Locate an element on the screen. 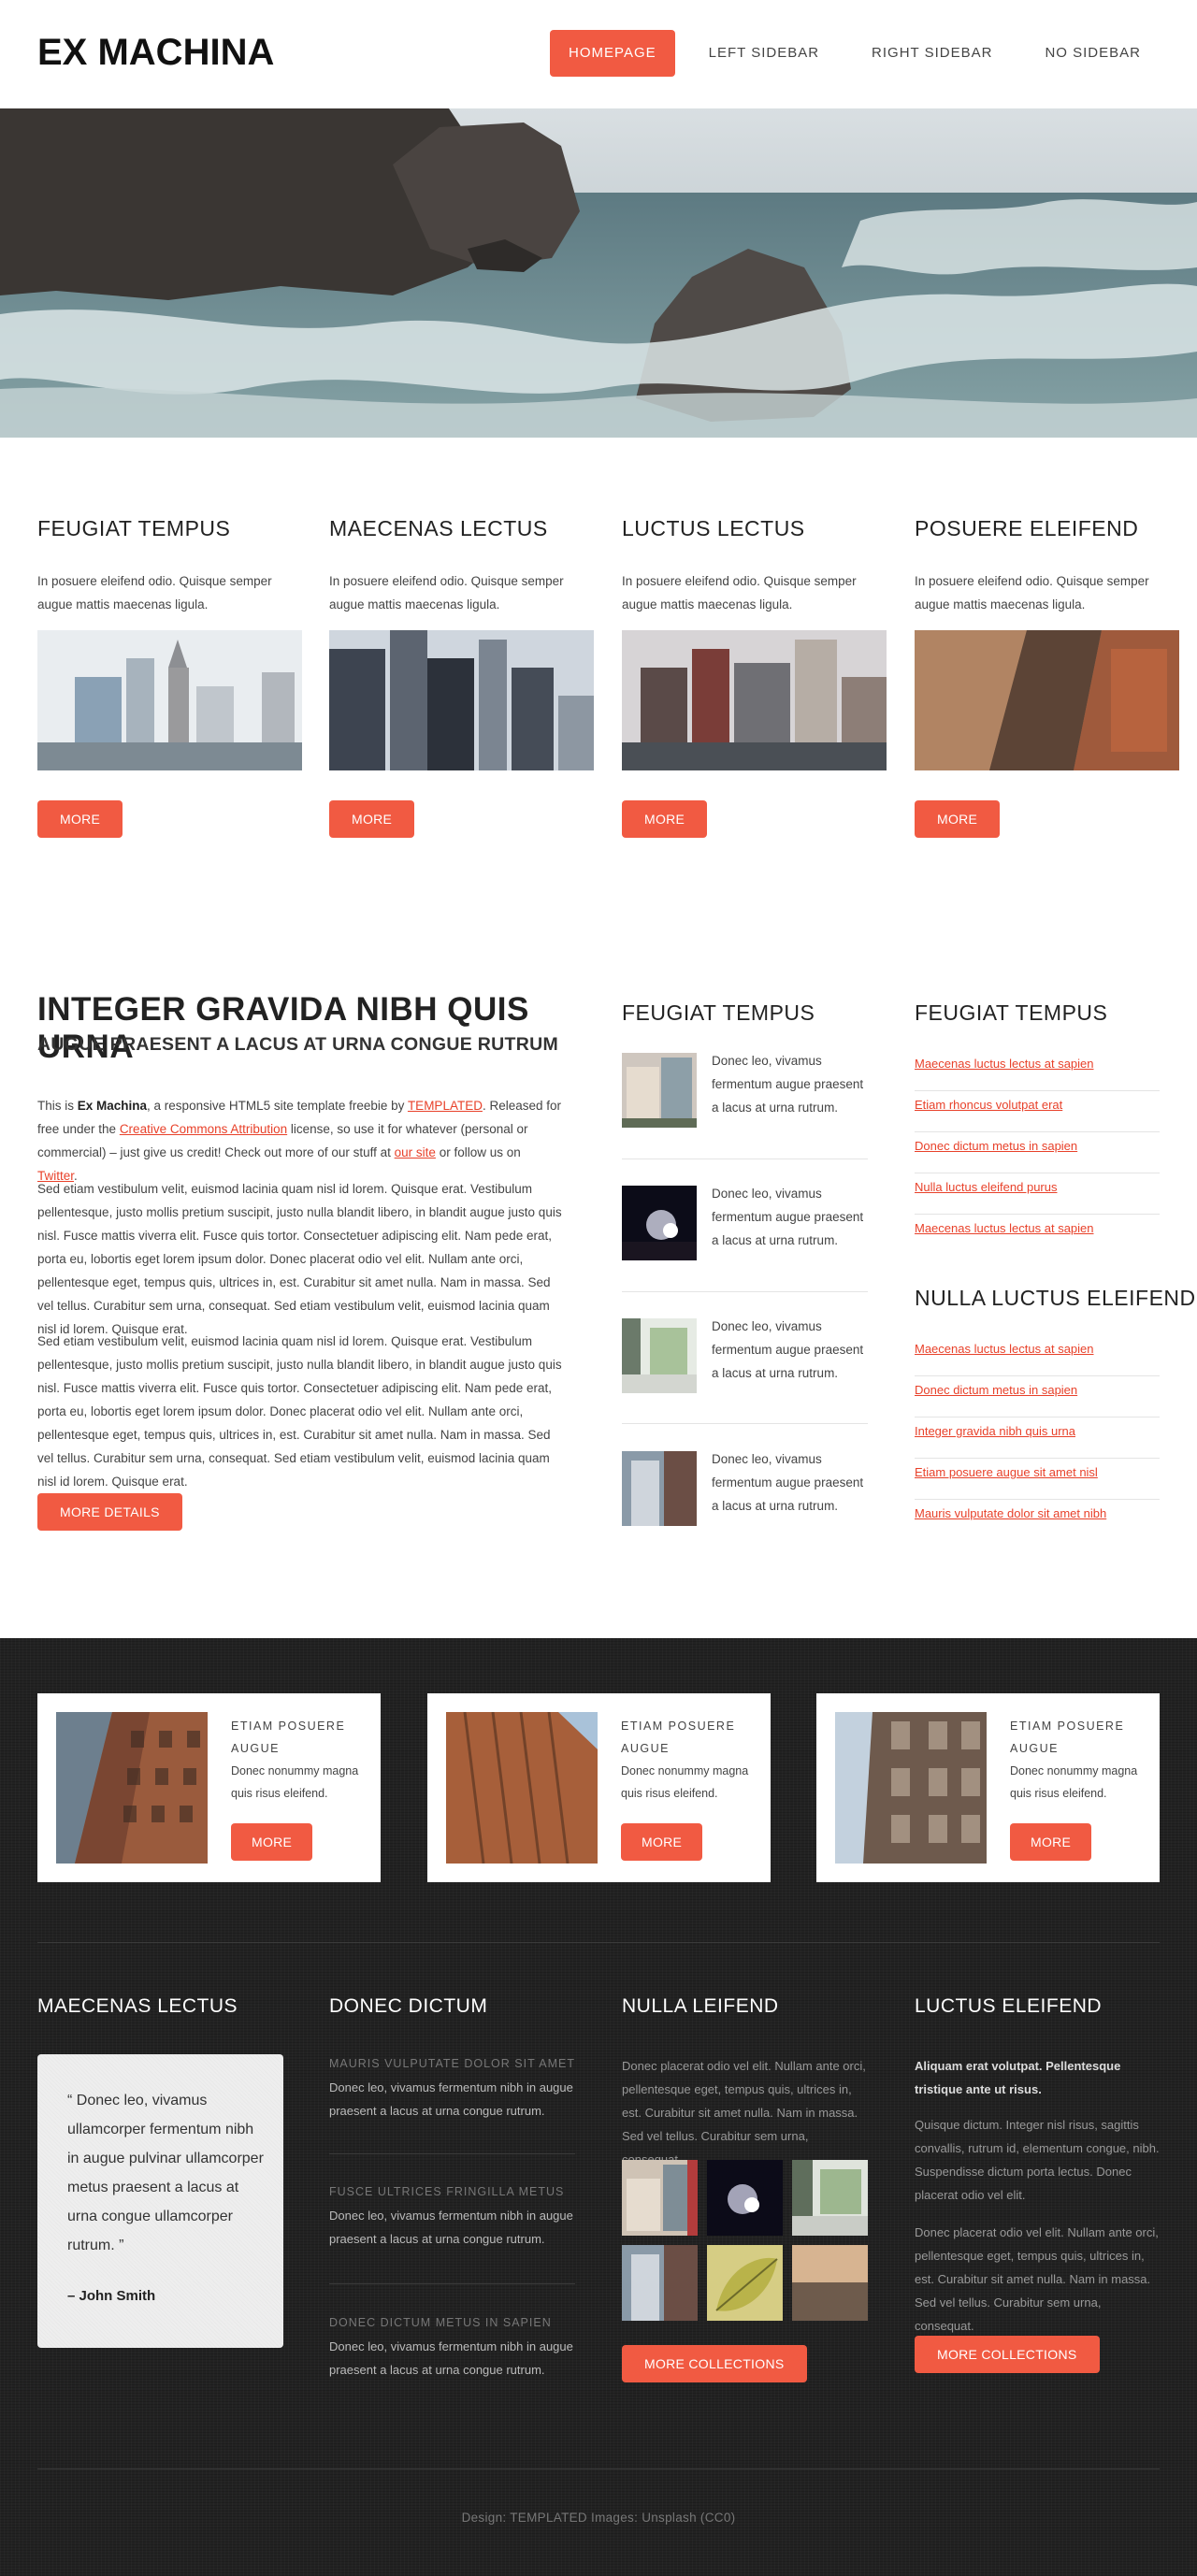 Image resolution: width=1197 pixels, height=2576 pixels. footer-article-title: MAURIS VULPUTATE DOLOR SIT AMET is located at coordinates (452, 2064).